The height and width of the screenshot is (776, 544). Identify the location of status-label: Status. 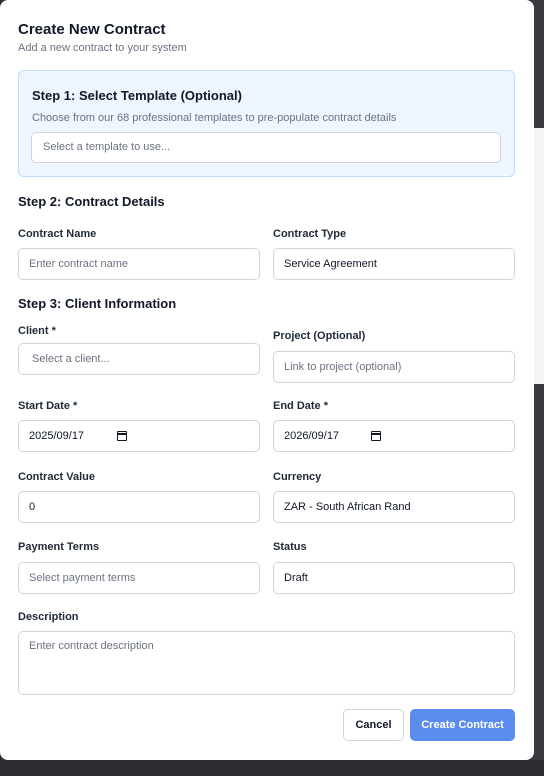
(290, 547).